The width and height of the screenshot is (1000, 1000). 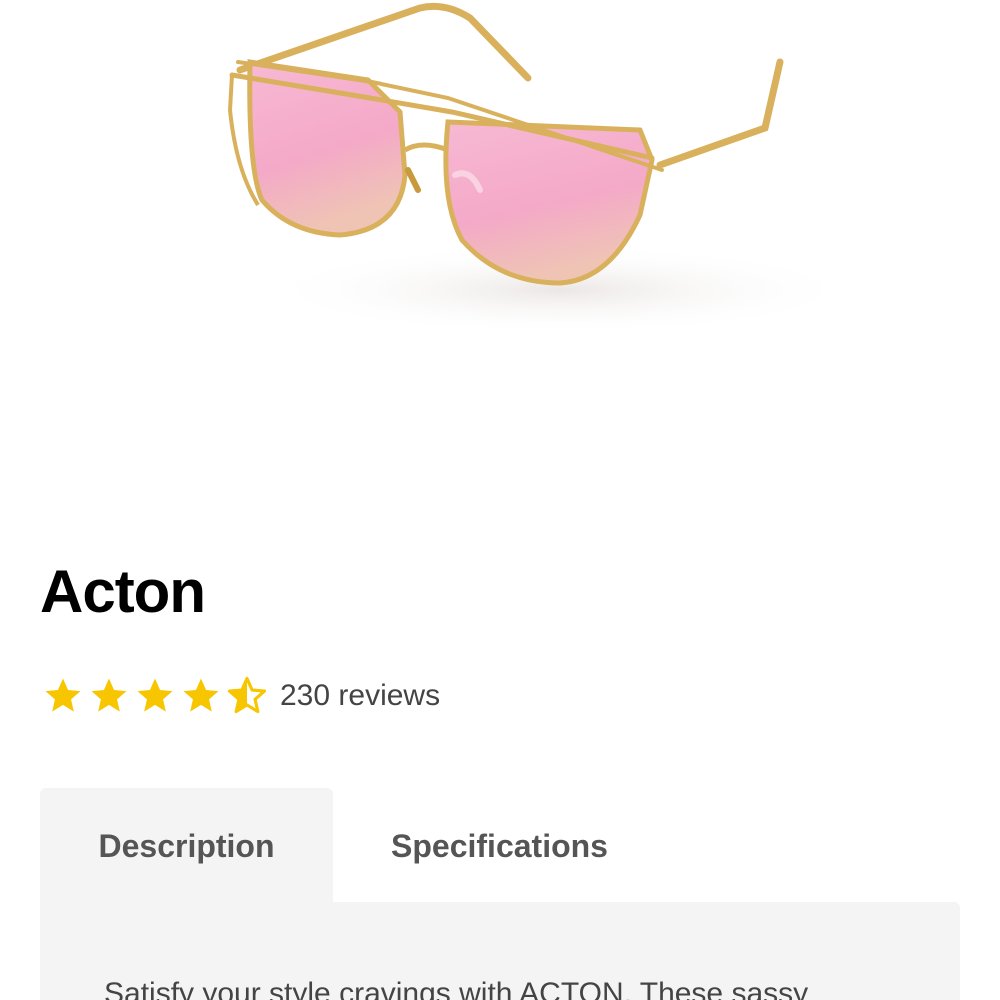 I want to click on star-half-icon, so click(x=247, y=695).